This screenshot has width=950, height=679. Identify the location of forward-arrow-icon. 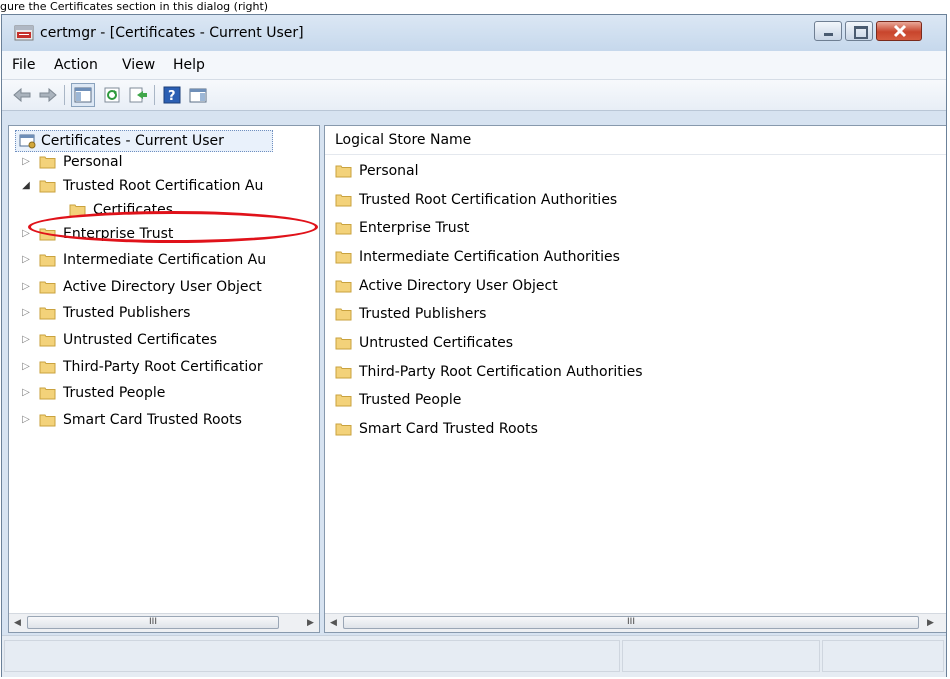
(48, 95).